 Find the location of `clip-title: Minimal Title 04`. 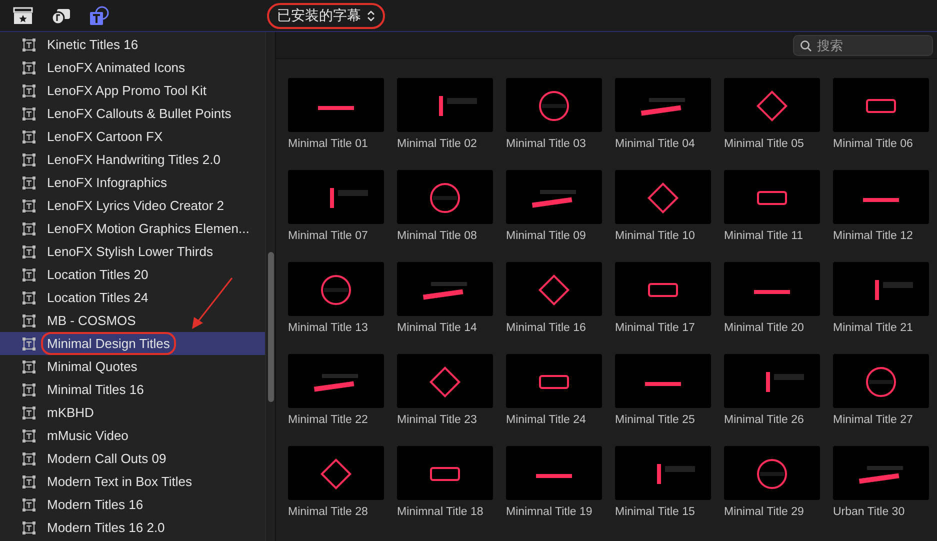

clip-title: Minimal Title 04 is located at coordinates (663, 144).